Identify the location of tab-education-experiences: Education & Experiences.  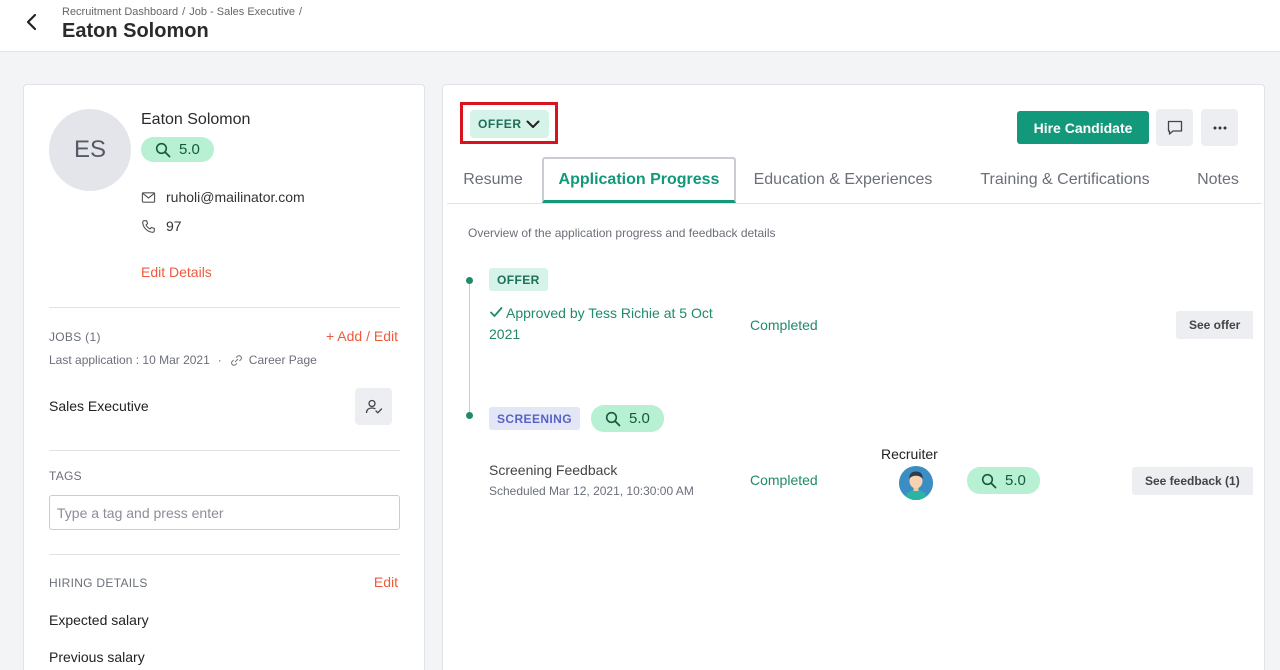
(843, 180).